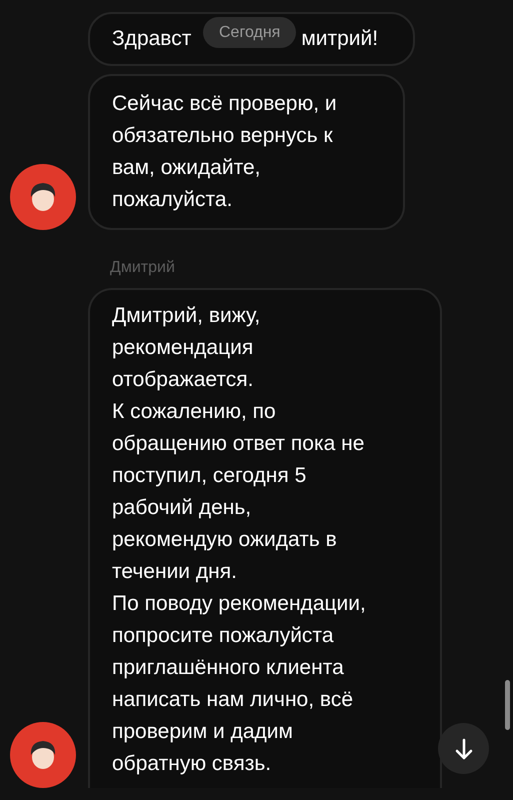  I want to click on date-pill: Сегодня, so click(249, 32).